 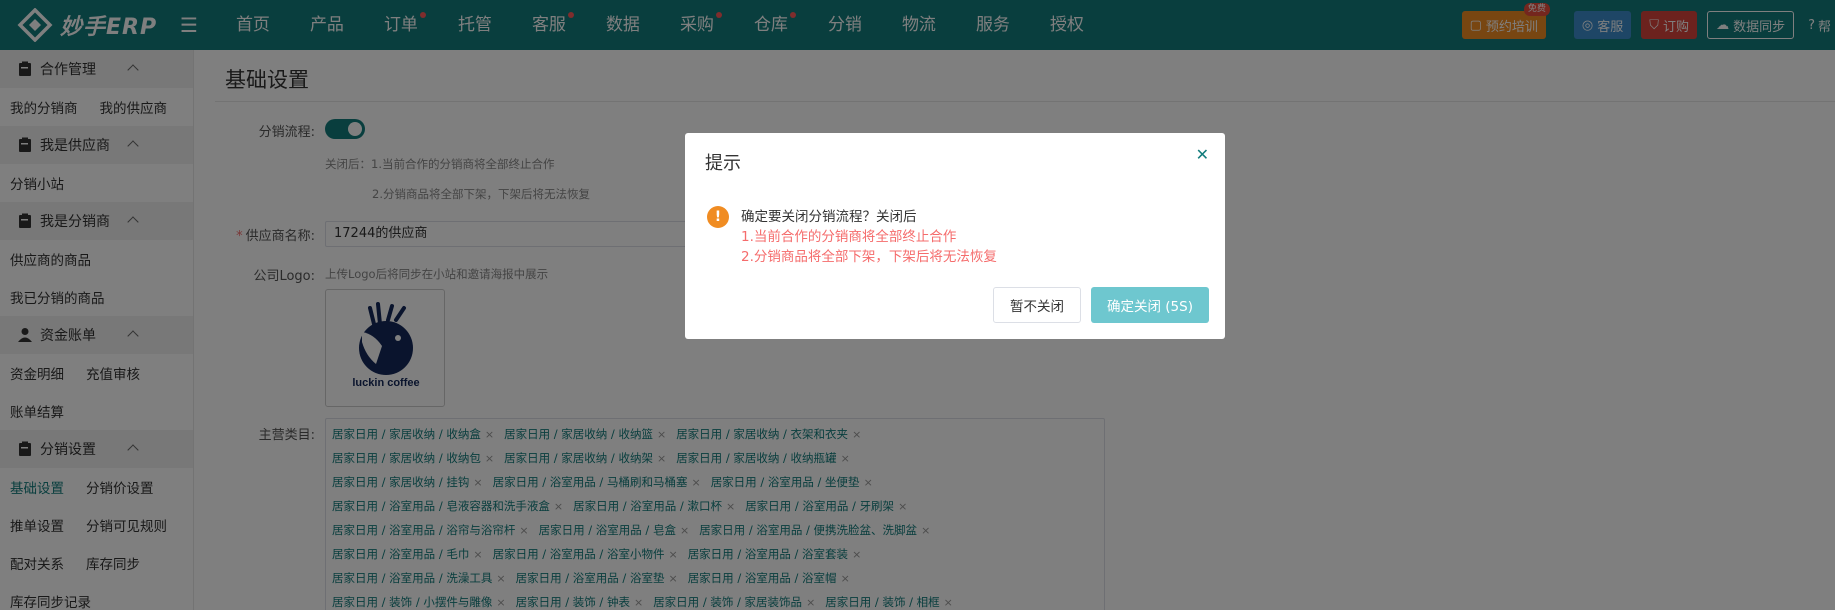 What do you see at coordinates (1037, 305) in the screenshot?
I see `cancel-button: 暂不关闭` at bounding box center [1037, 305].